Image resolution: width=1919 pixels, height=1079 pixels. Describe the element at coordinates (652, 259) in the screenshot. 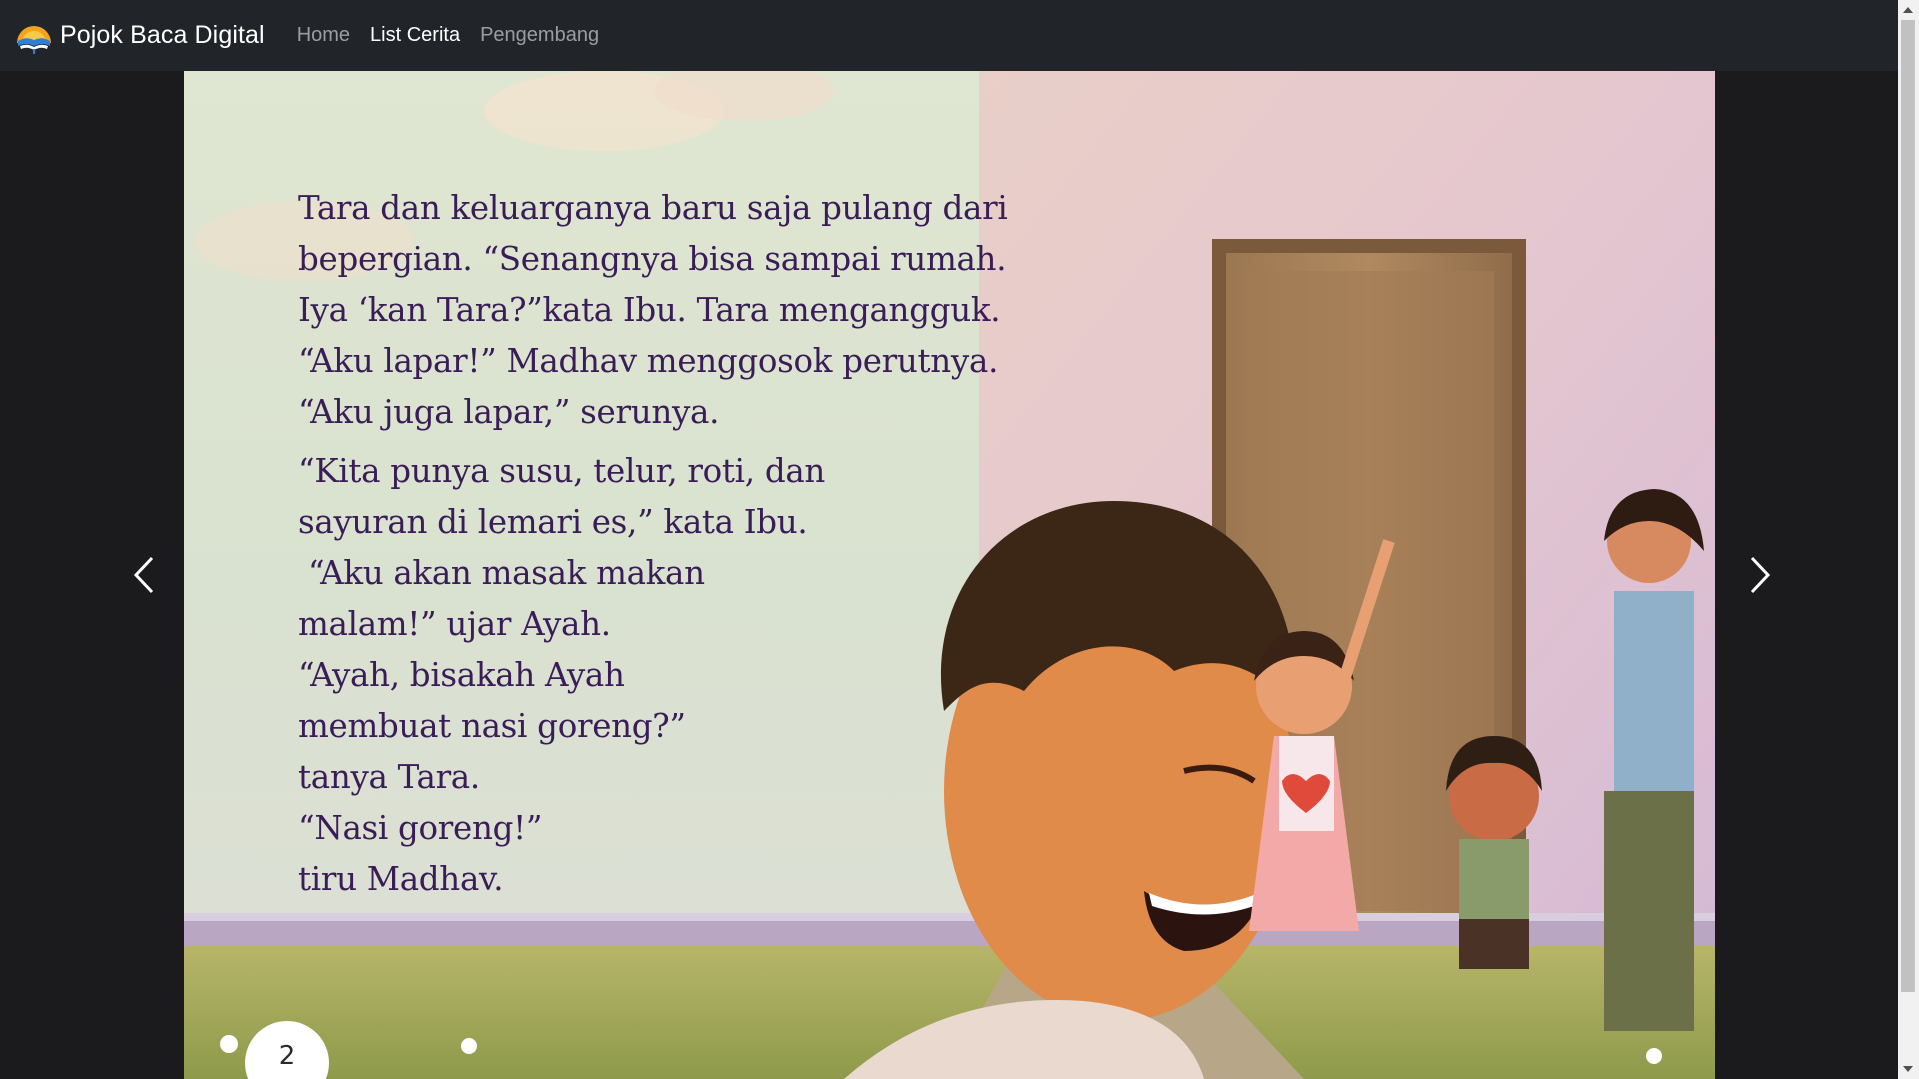

I see `story-line: bepergian. “Senangnya bisa sampai rumah.` at that location.